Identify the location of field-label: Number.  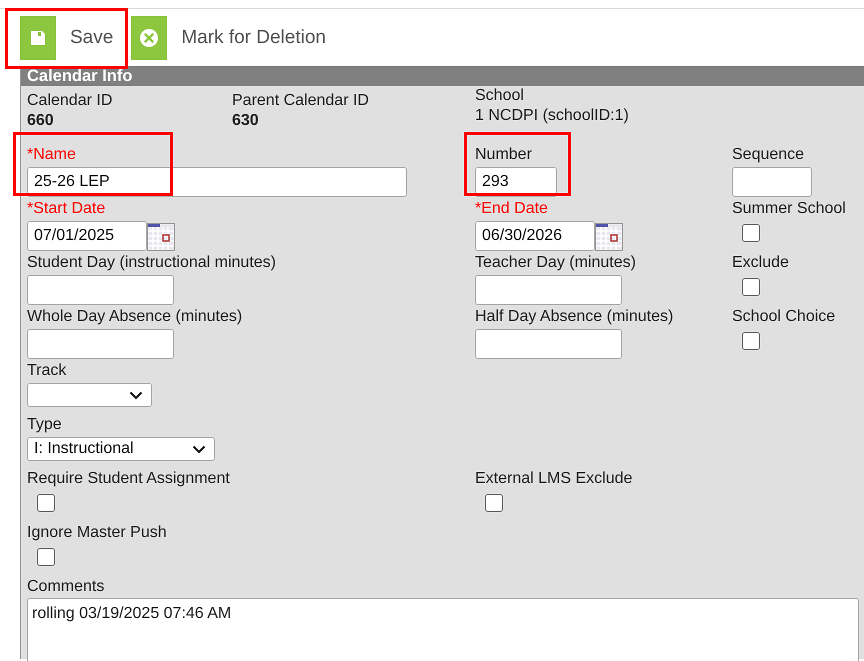
(503, 155).